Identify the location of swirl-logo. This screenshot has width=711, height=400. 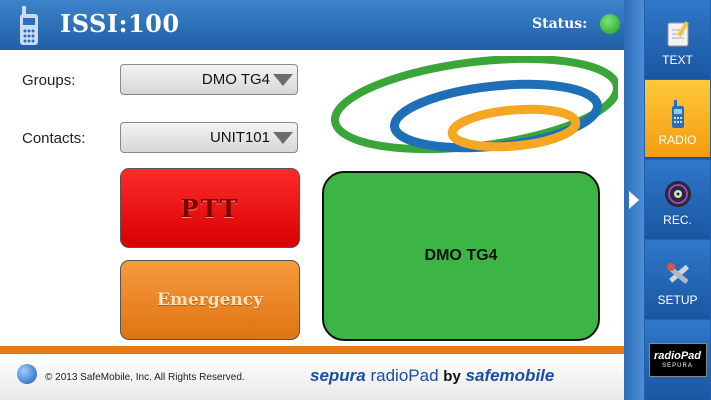
(474, 105).